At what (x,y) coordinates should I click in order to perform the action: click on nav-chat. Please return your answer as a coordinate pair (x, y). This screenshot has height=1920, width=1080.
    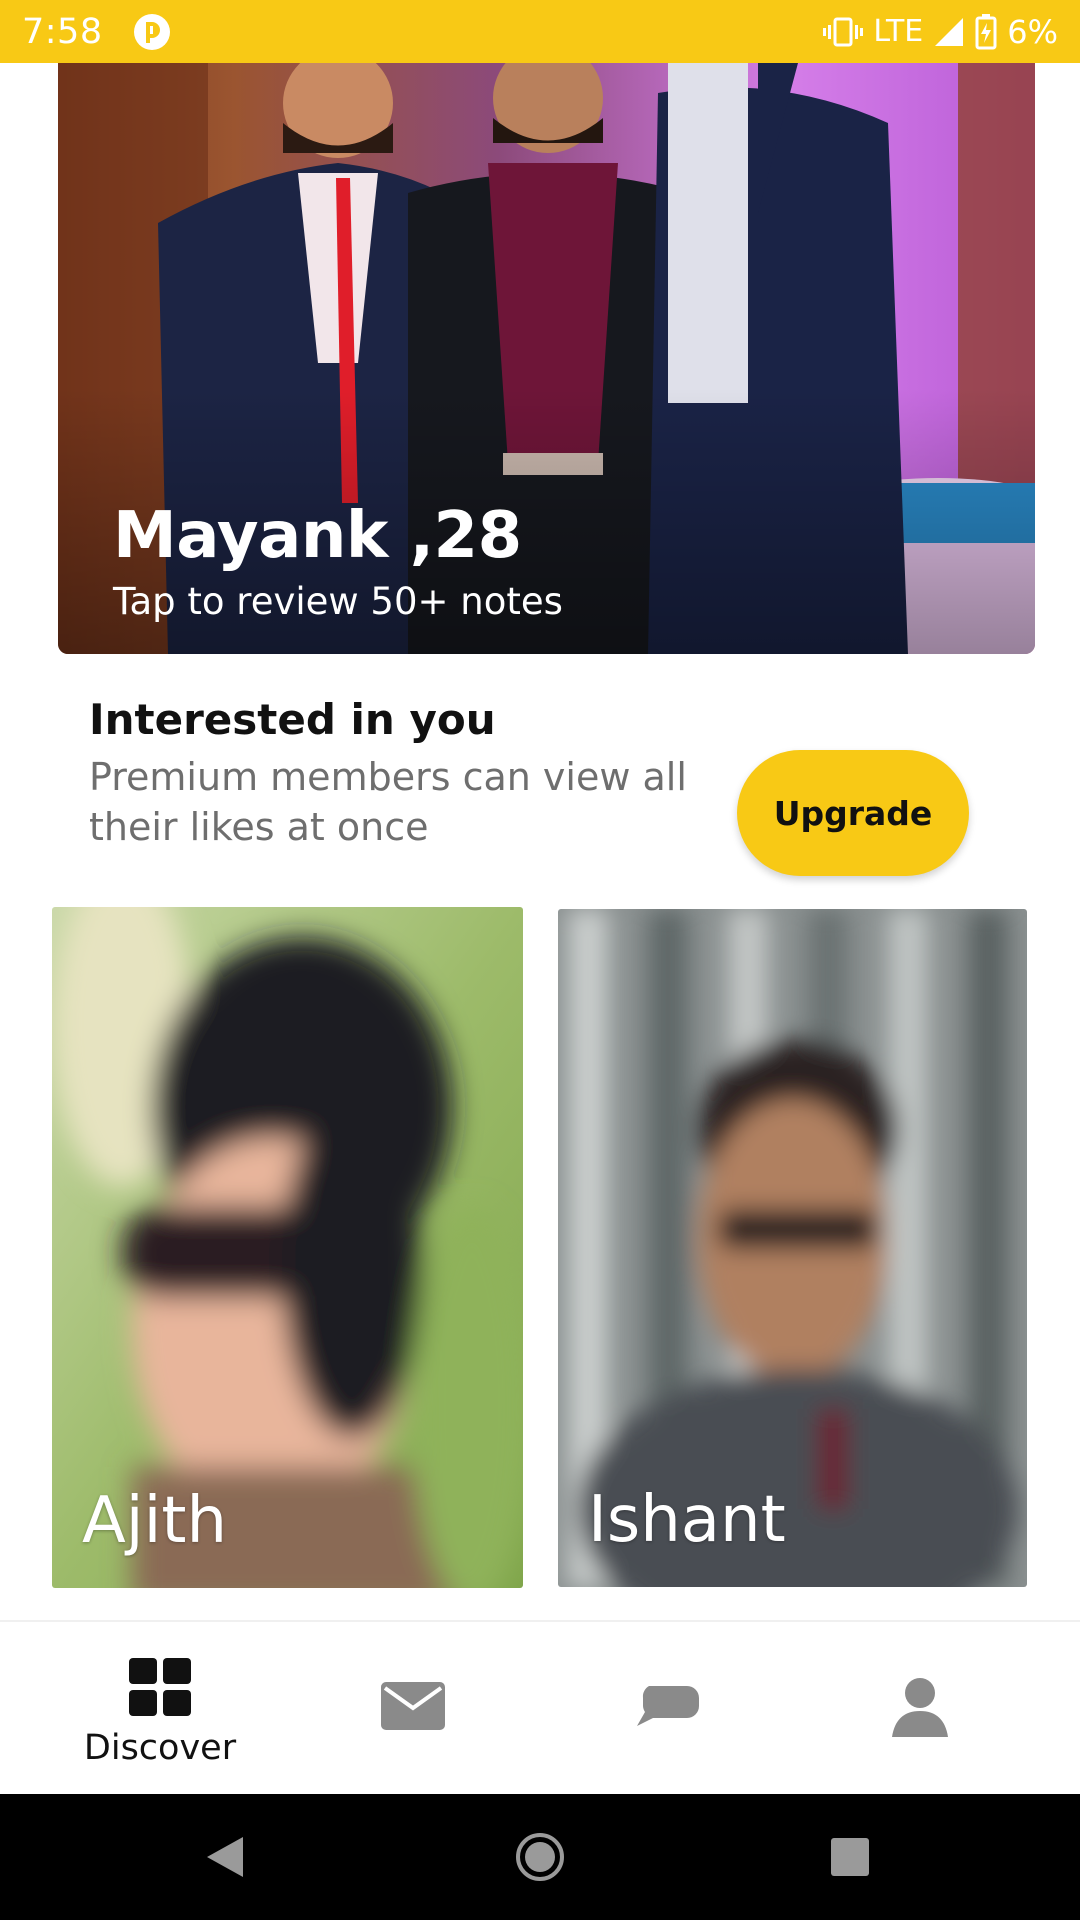
    Looking at the image, I should click on (667, 1709).